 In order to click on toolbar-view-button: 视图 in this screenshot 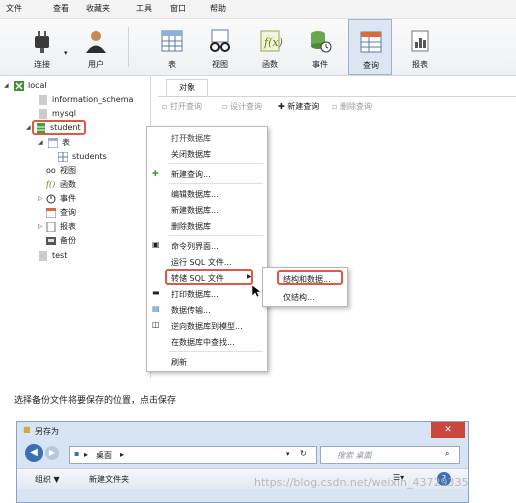, I will do `click(220, 47)`.